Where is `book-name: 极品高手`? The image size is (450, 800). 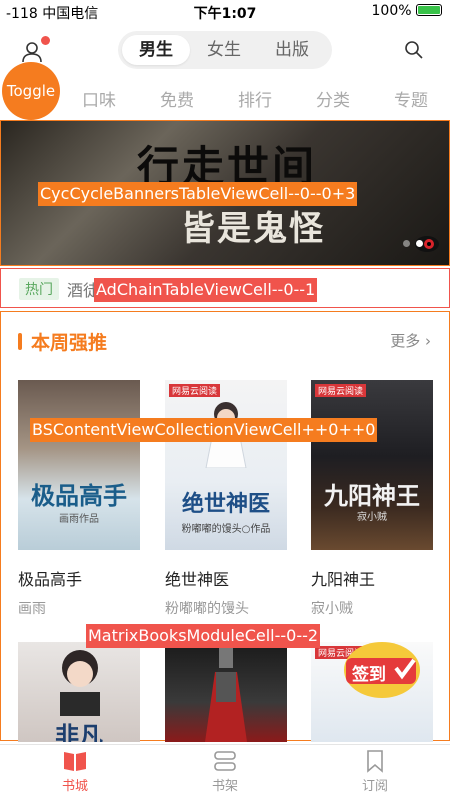 book-name: 极品高手 is located at coordinates (50, 579).